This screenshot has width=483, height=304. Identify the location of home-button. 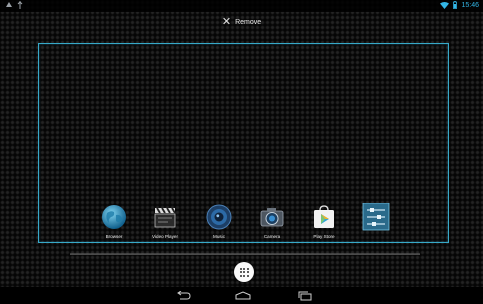
(243, 295).